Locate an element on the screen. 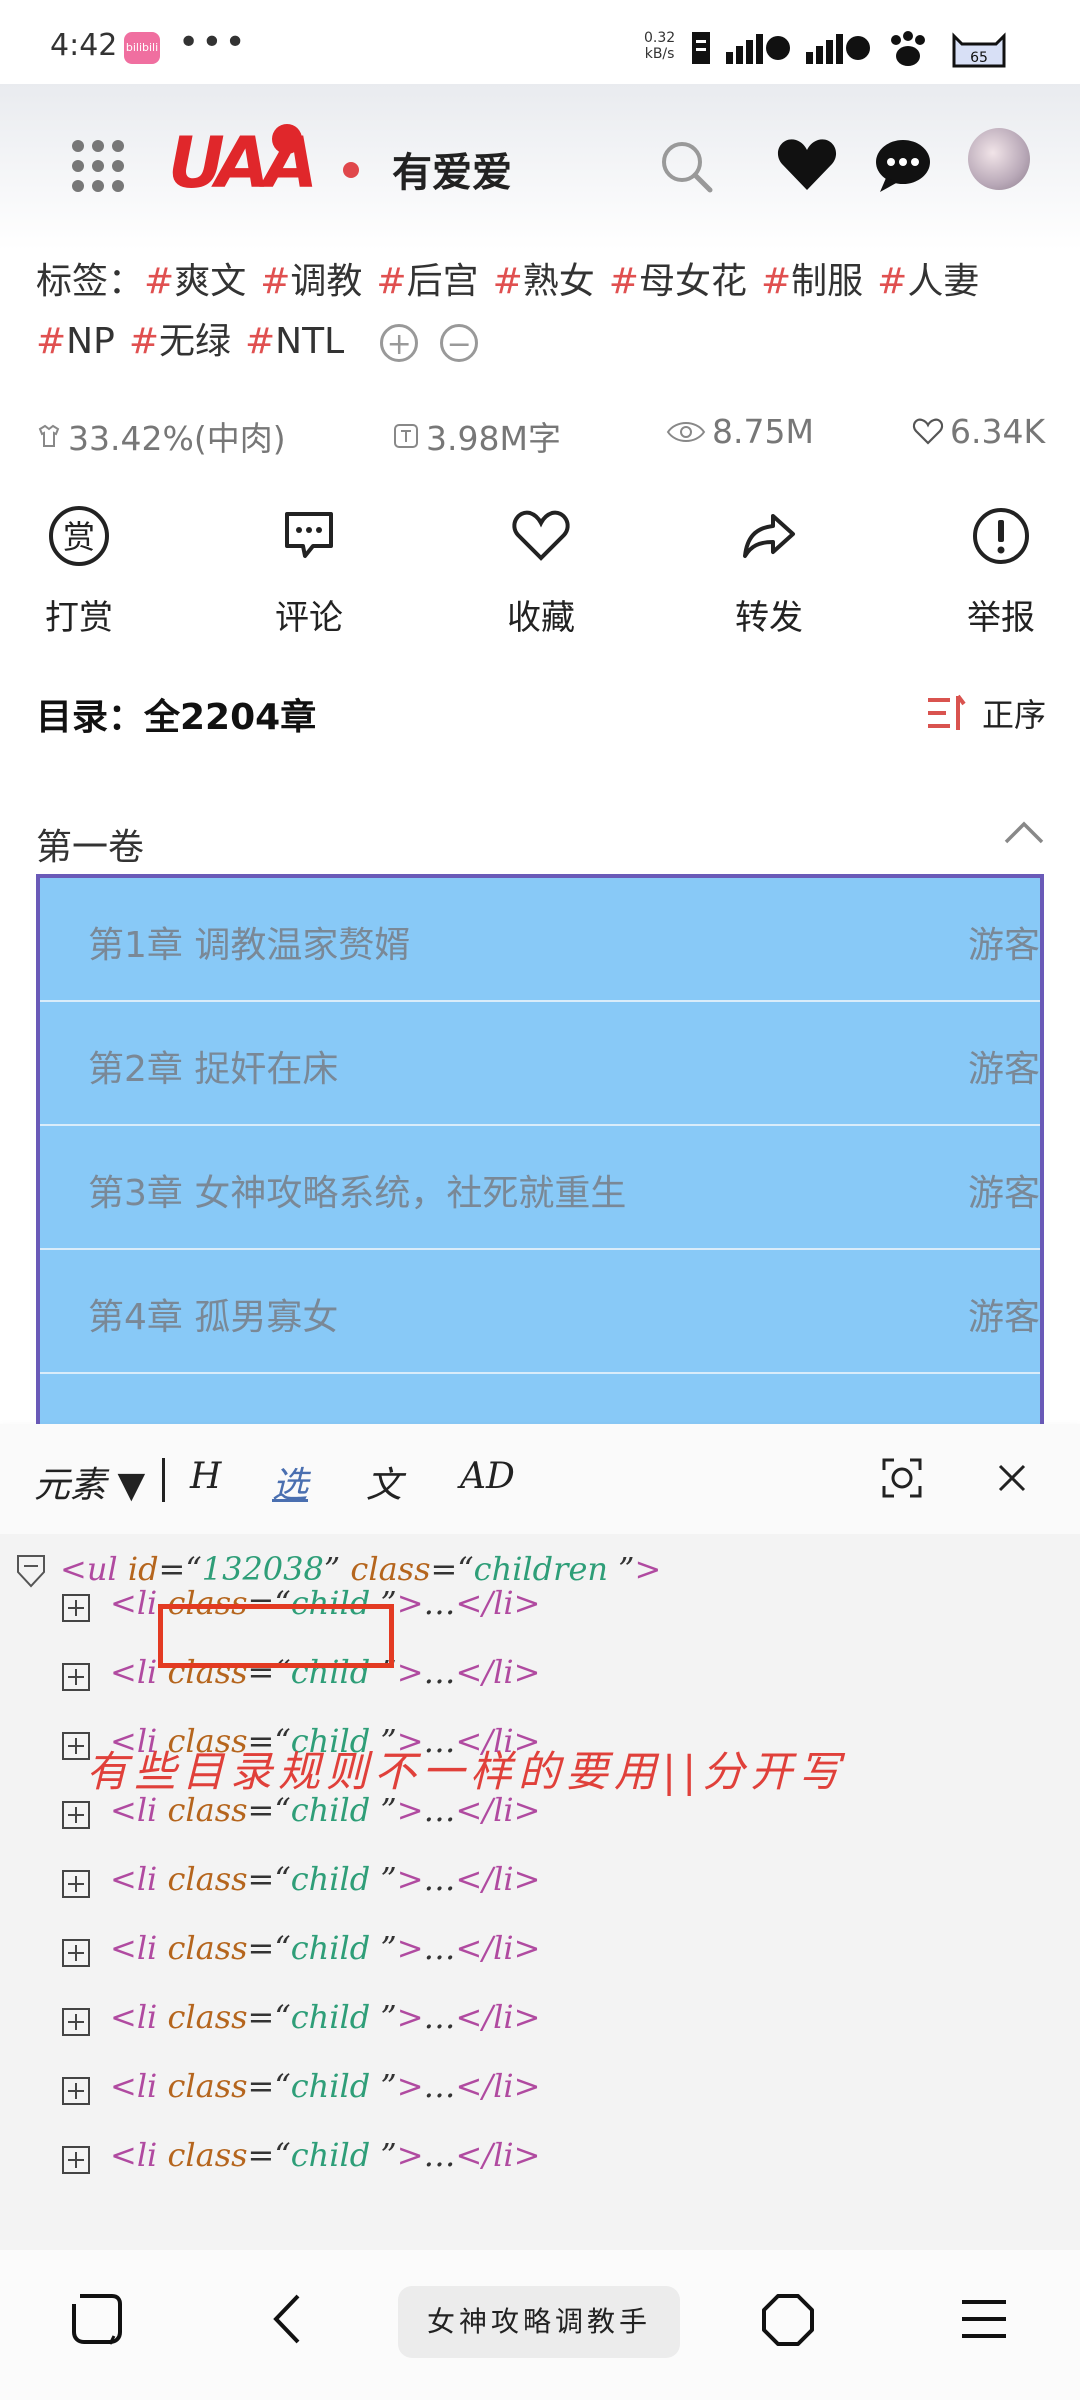 The height and width of the screenshot is (2400, 1080). bilibili-app-icon: bilibili is located at coordinates (142, 48).